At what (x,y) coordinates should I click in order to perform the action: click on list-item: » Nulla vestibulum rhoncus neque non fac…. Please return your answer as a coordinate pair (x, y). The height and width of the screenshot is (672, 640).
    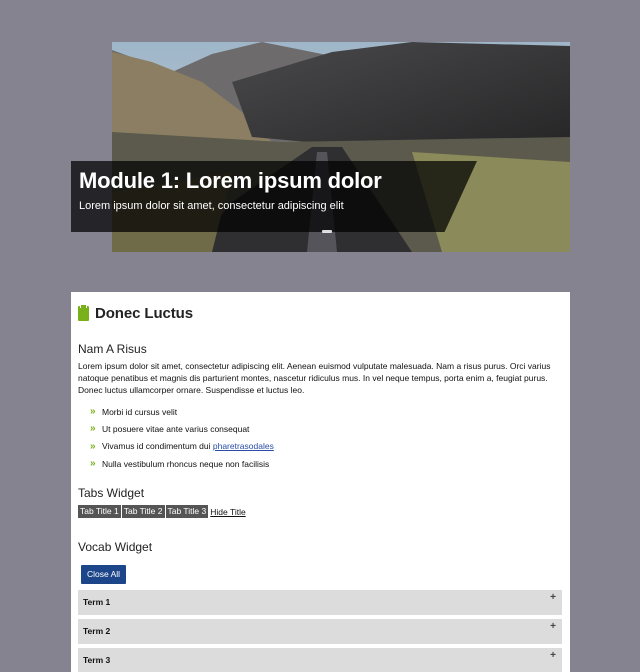
    Looking at the image, I should click on (182, 463).